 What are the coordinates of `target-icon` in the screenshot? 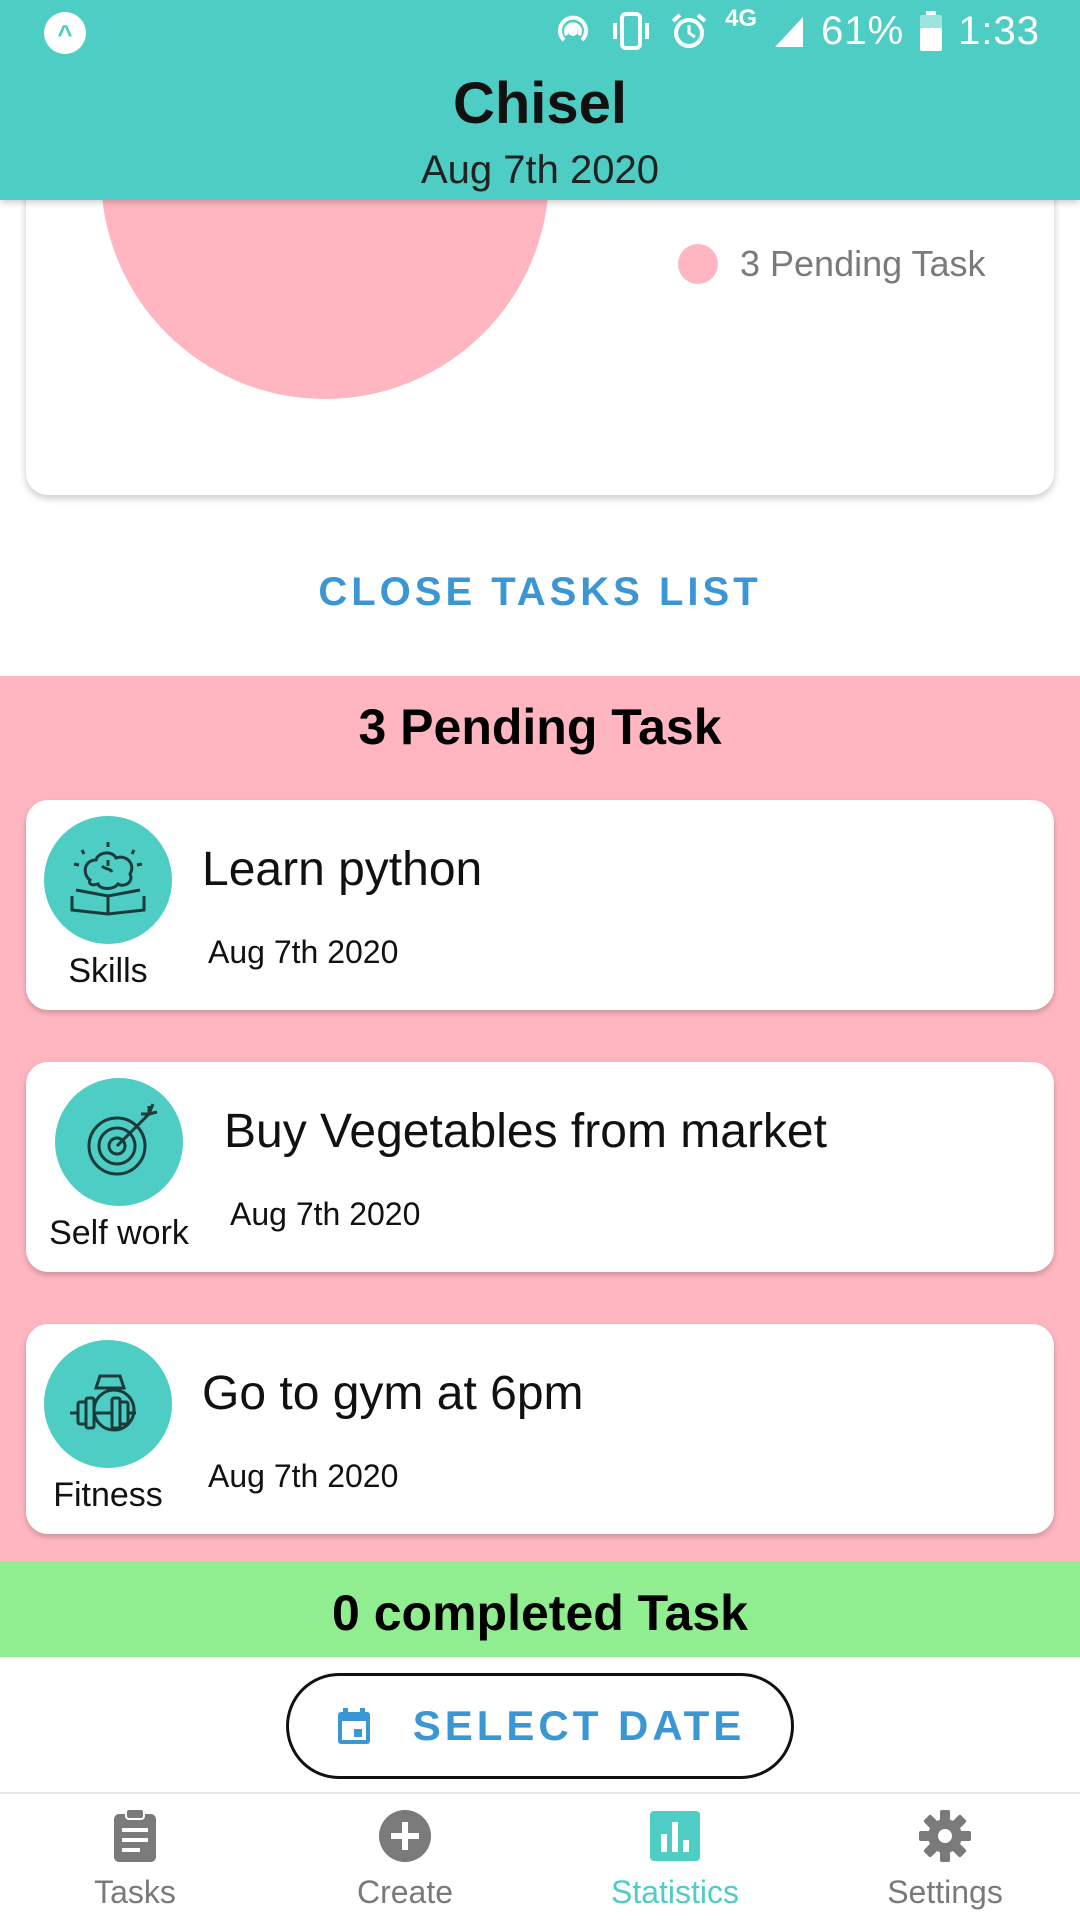 It's located at (122, 1139).